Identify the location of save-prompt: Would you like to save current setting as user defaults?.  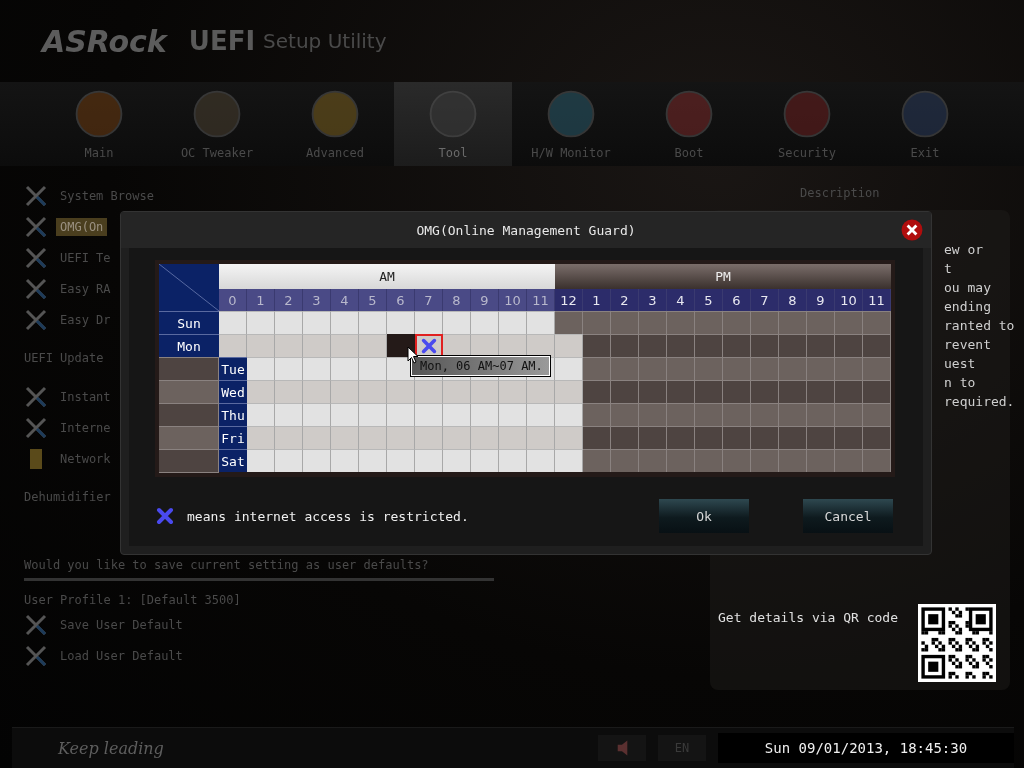
(227, 565).